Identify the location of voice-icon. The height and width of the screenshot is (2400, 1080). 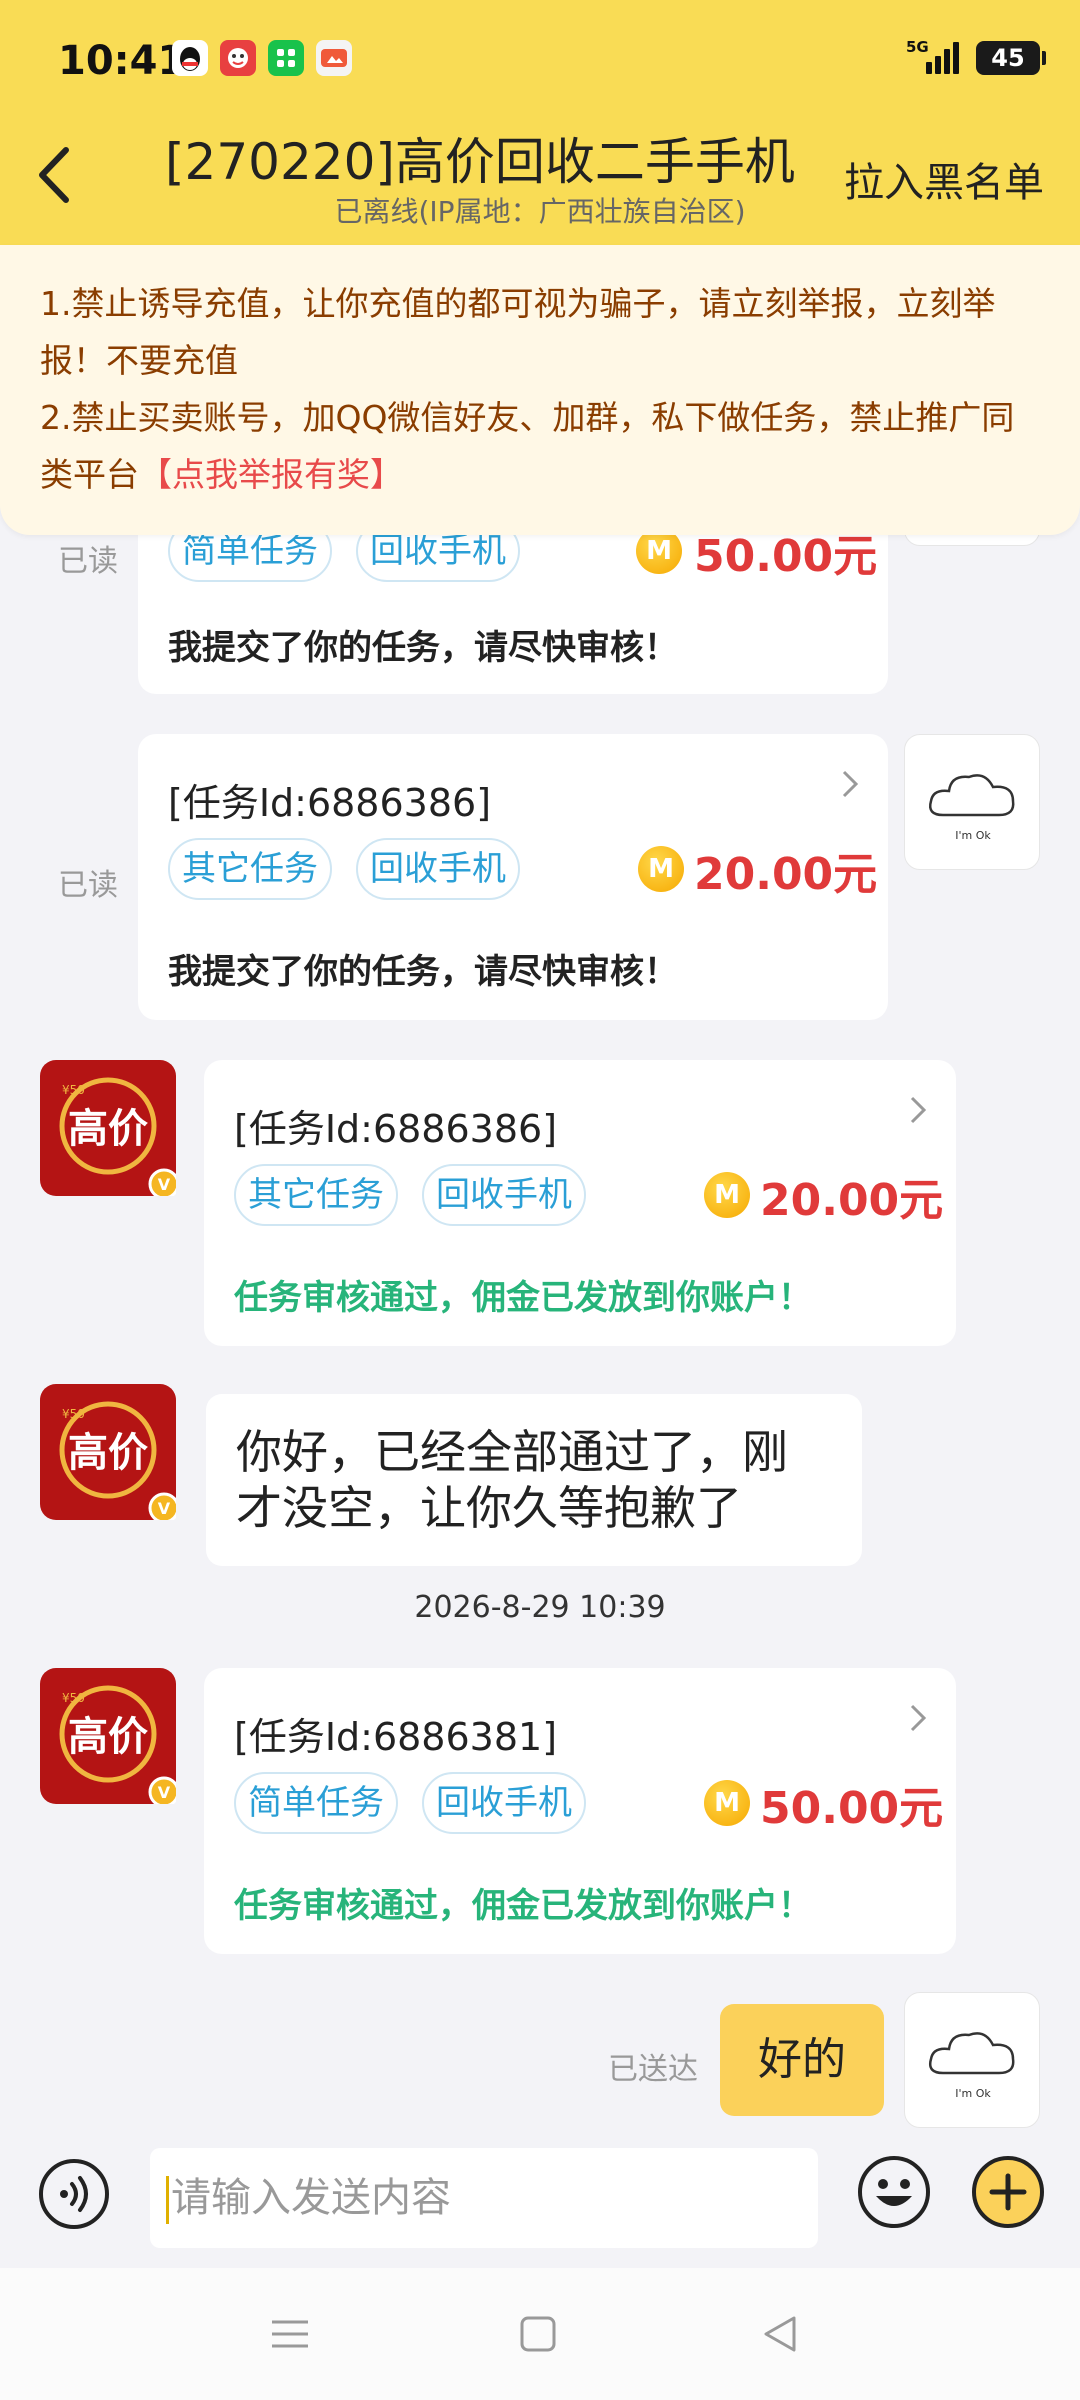
(74, 2194).